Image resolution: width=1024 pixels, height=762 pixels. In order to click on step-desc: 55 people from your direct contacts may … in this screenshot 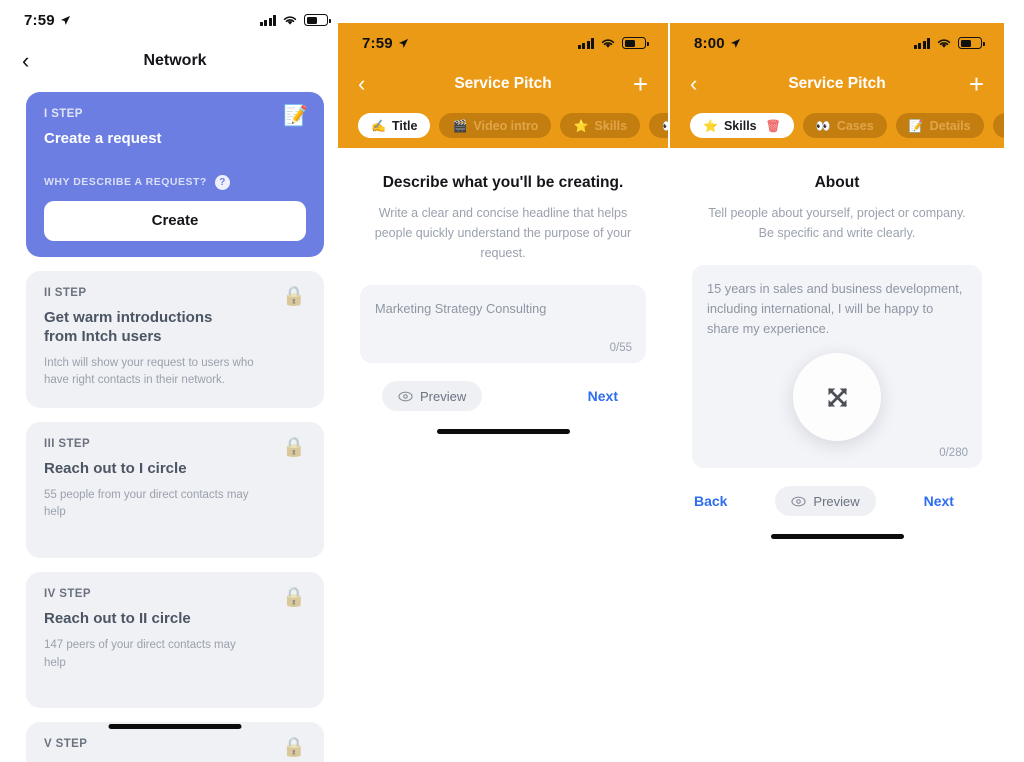, I will do `click(146, 503)`.